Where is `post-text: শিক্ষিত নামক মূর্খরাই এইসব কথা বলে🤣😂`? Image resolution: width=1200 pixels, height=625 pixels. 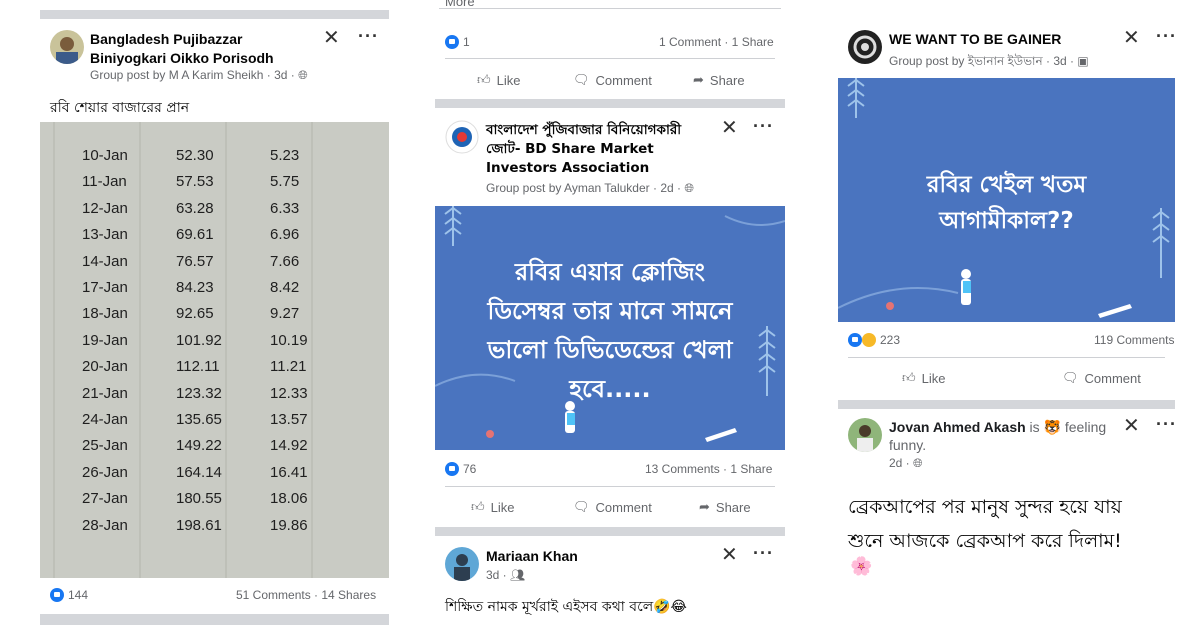
post-text: শিক্ষিত নামক মূর্খরাই এইসব কথা বলে🤣😂 is located at coordinates (566, 607).